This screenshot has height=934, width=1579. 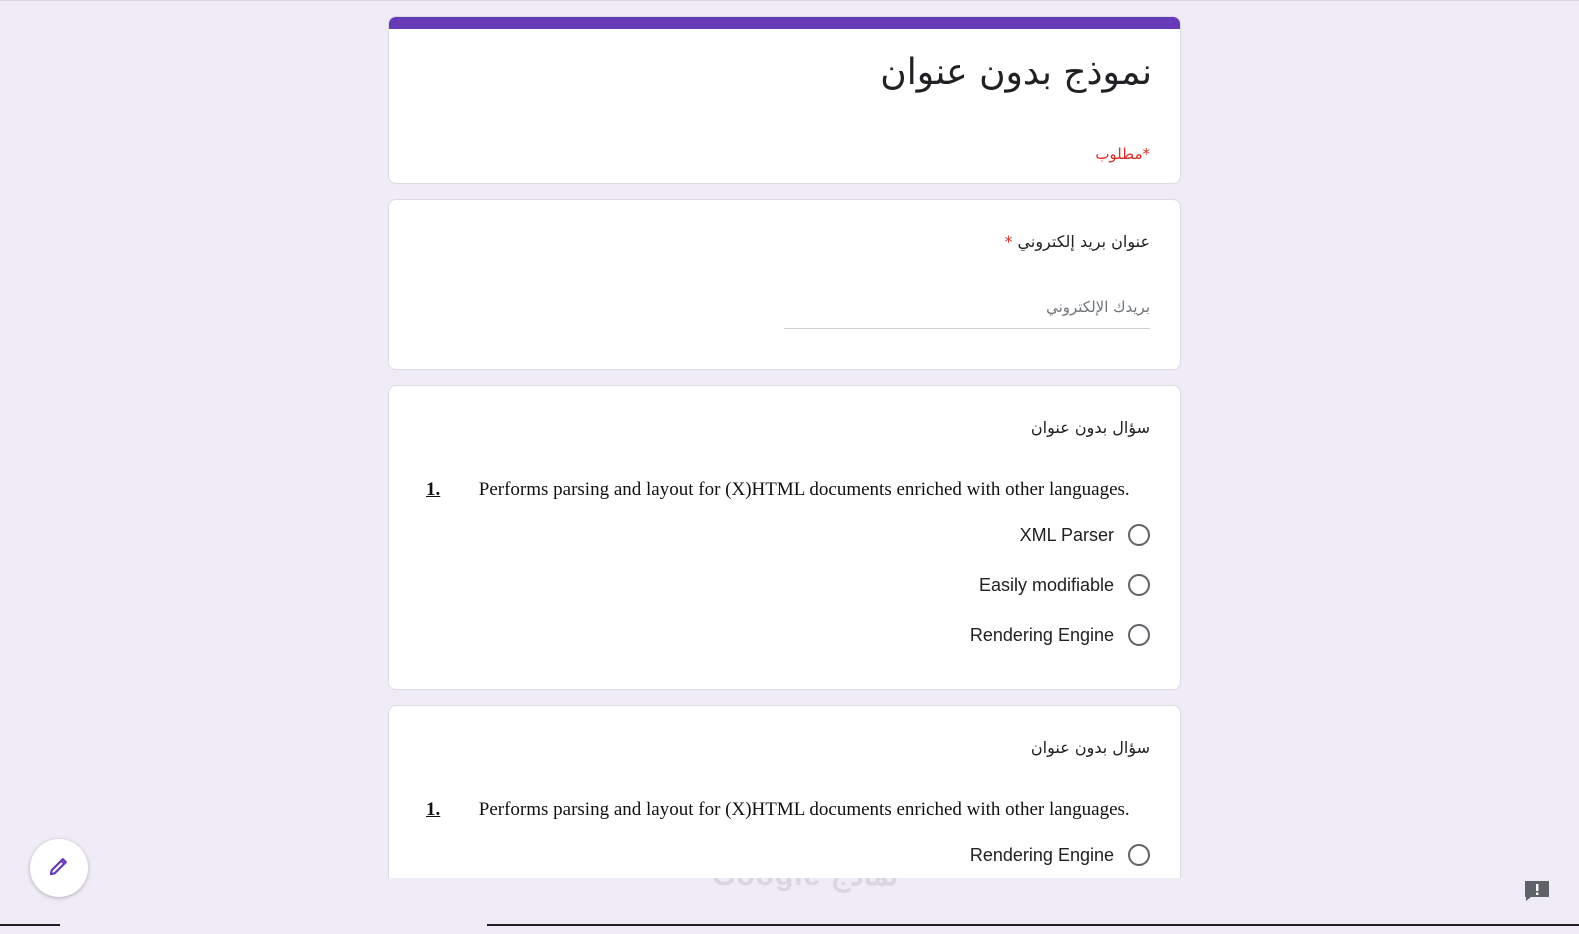 What do you see at coordinates (1537, 891) in the screenshot?
I see `report-issue-button` at bounding box center [1537, 891].